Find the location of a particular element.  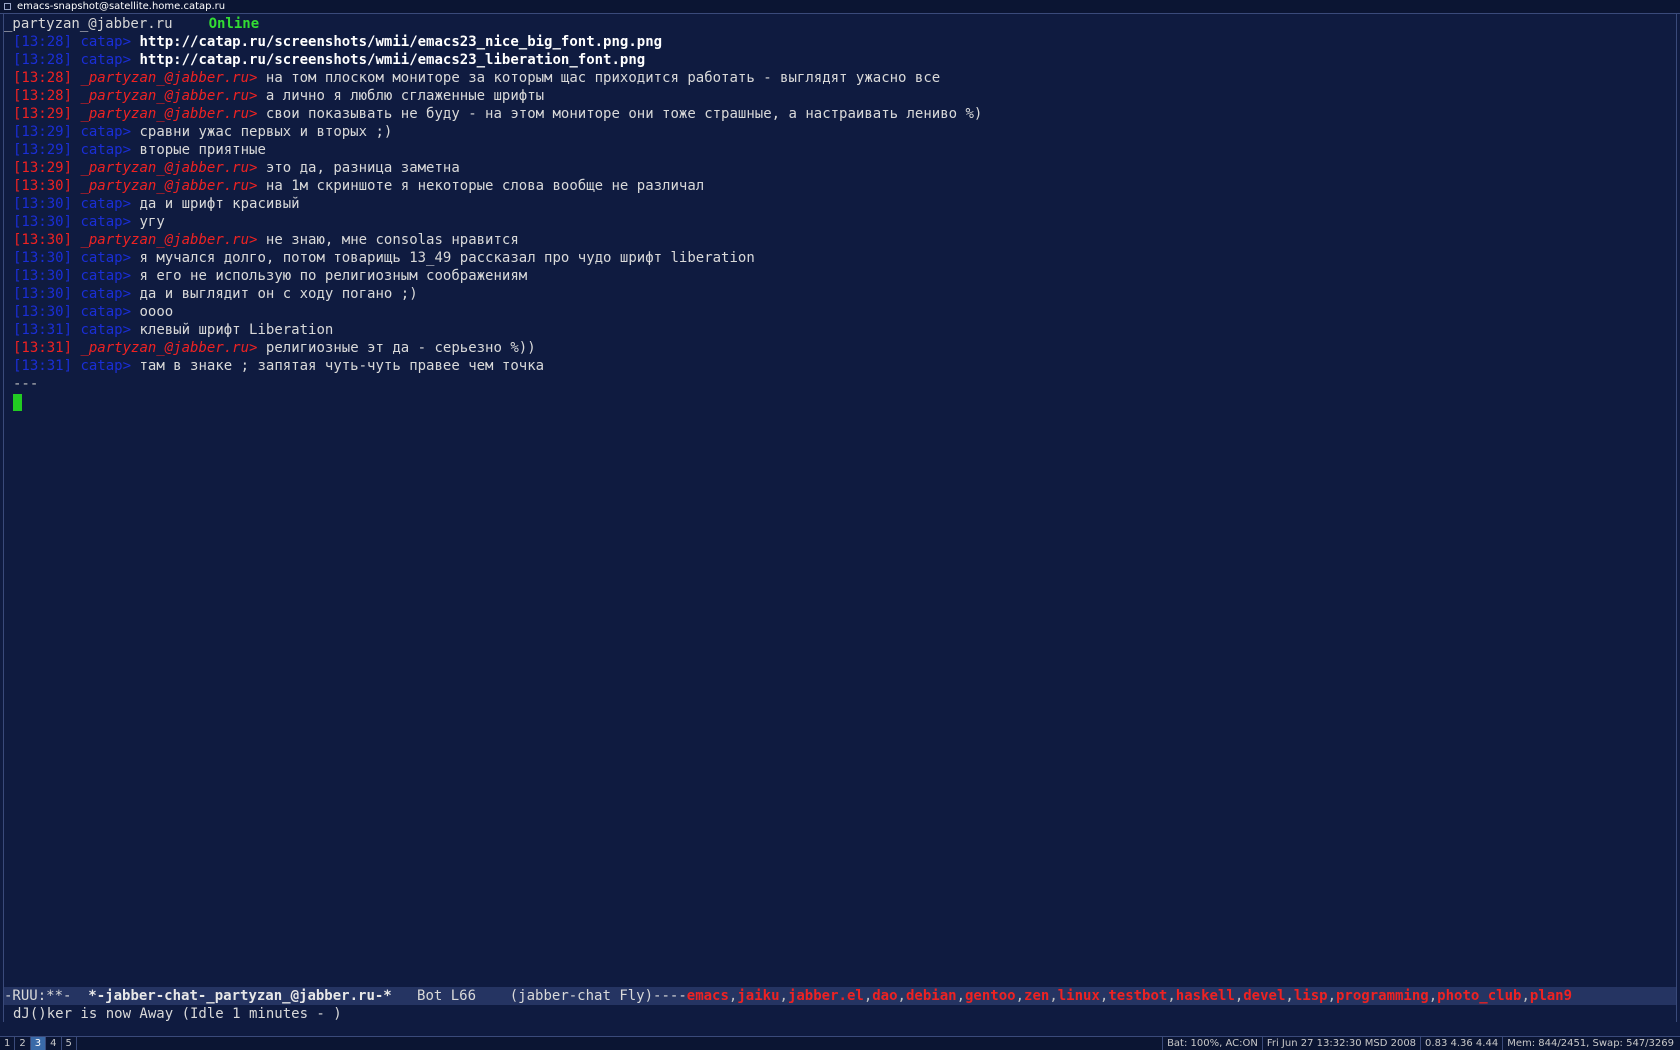

message-text: клевый шрифт Liberation is located at coordinates (236, 330).